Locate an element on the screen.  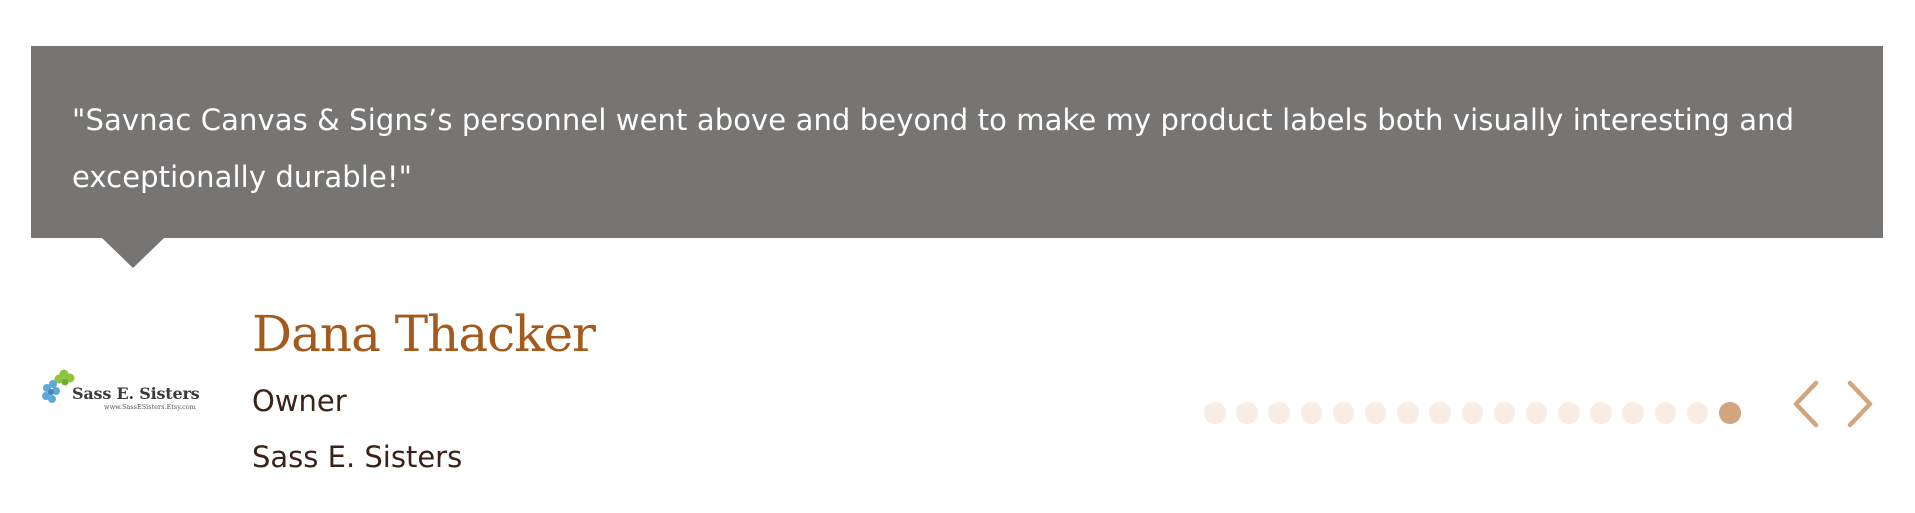
previous-slide-button is located at coordinates (1806, 404).